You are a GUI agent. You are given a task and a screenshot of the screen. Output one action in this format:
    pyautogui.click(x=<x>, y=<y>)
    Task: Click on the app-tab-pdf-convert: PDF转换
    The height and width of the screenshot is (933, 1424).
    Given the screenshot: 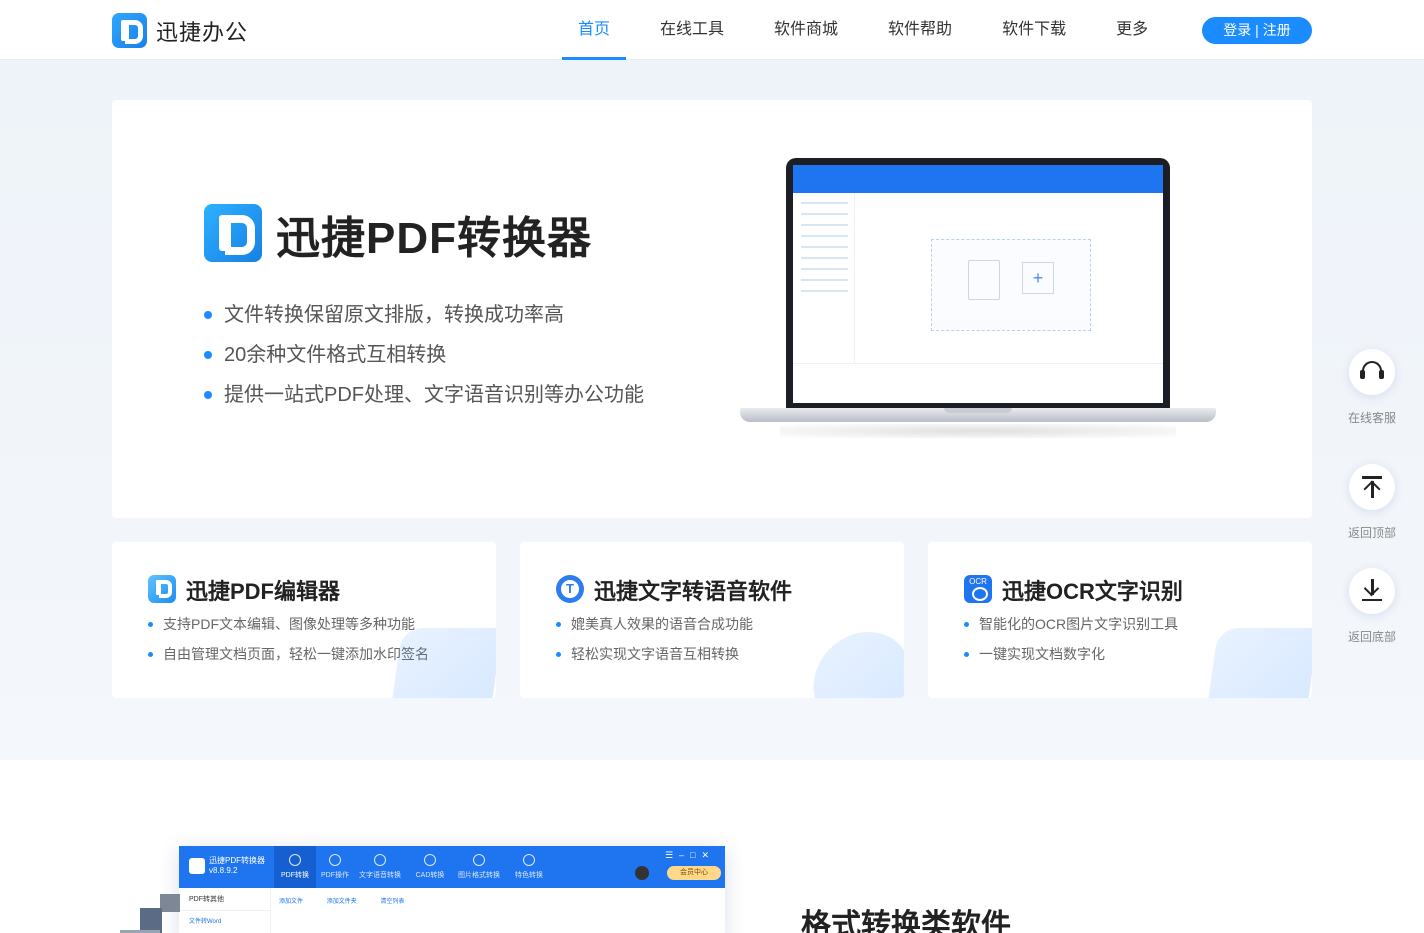 What is the action you would take?
    pyautogui.click(x=295, y=867)
    